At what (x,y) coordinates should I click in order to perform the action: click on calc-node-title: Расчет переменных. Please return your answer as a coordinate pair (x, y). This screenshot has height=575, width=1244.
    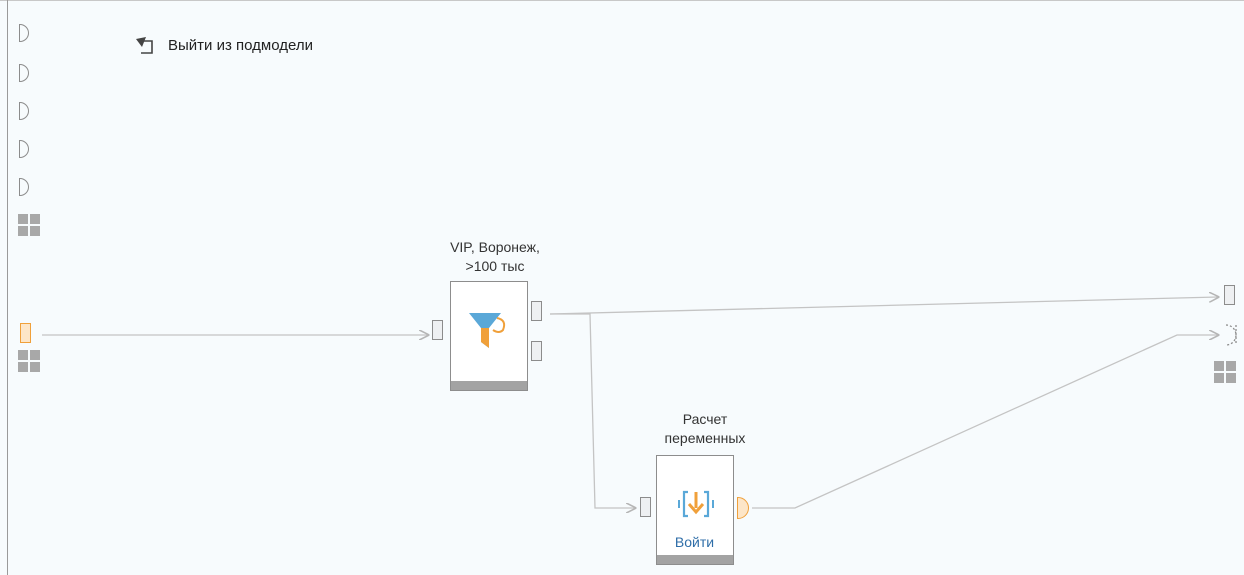
    Looking at the image, I should click on (705, 429).